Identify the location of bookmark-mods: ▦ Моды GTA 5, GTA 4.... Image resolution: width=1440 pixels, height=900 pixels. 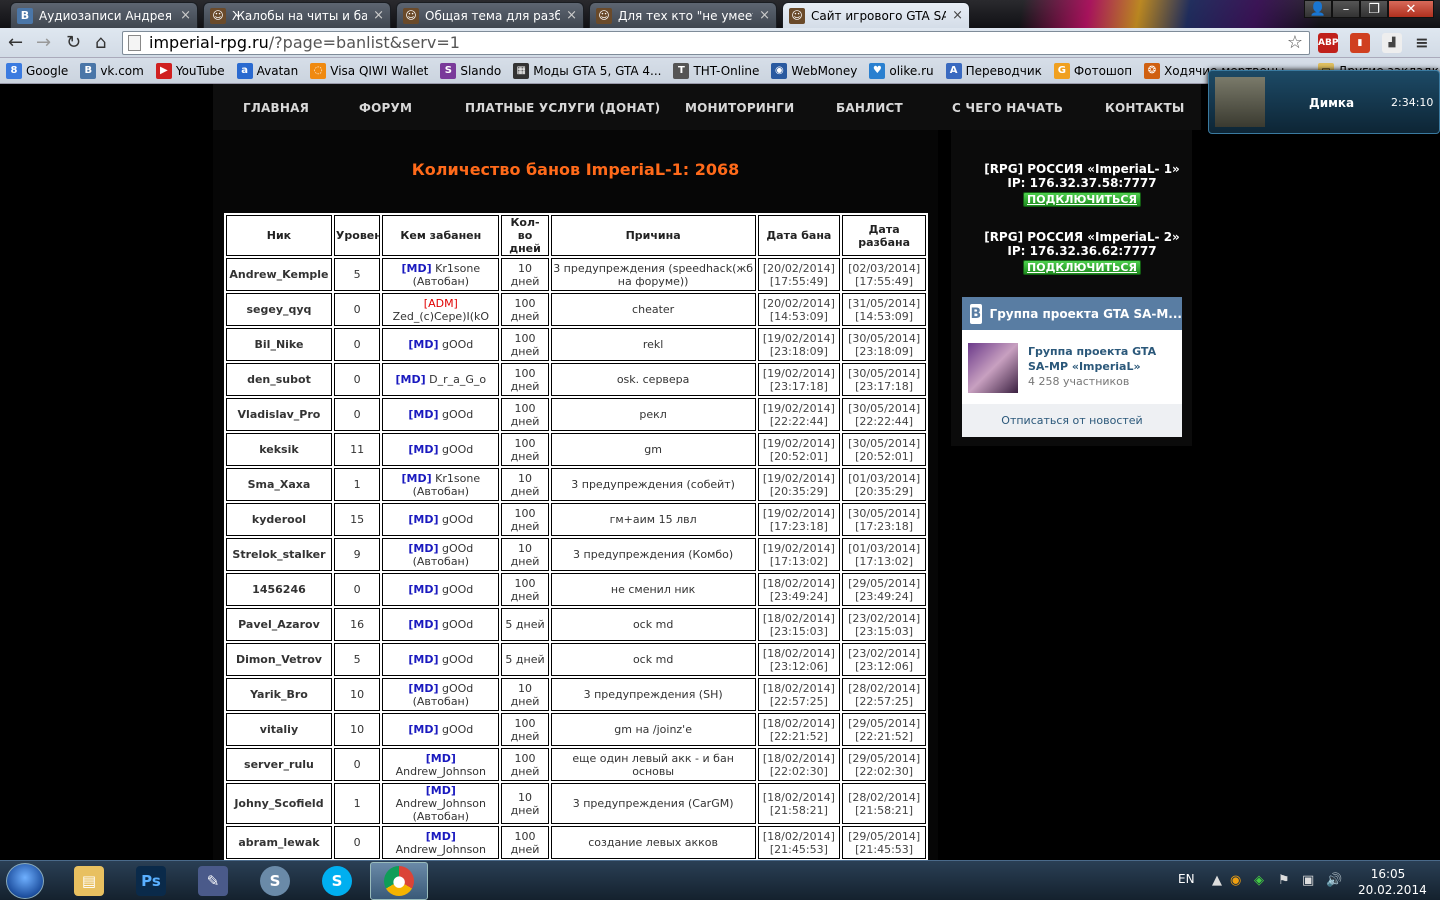
(587, 70).